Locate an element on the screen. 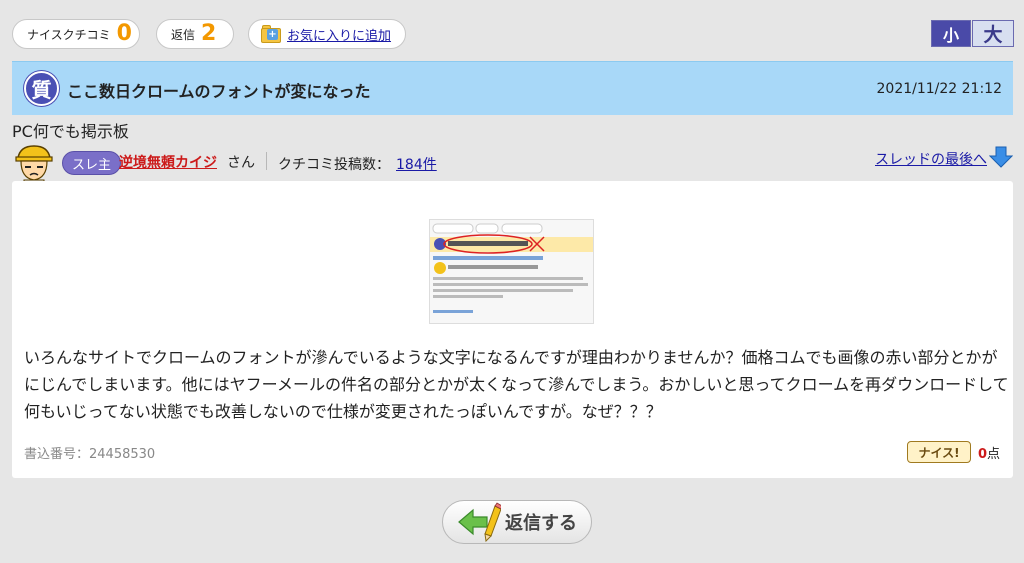  nice-kuchikomi-counter: ナイスクチコミ 0 is located at coordinates (76, 34).